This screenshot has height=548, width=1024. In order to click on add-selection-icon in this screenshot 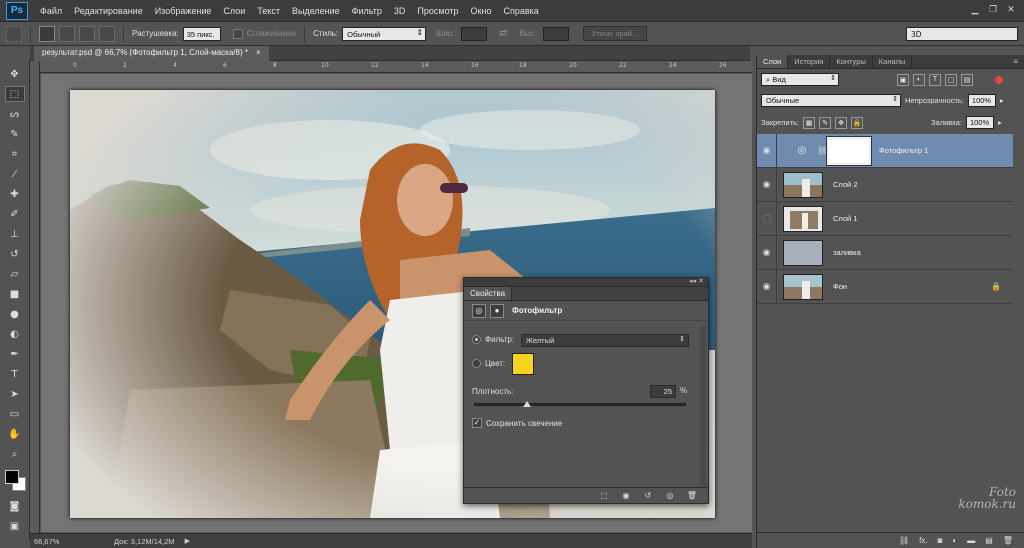, I will do `click(67, 33)`.